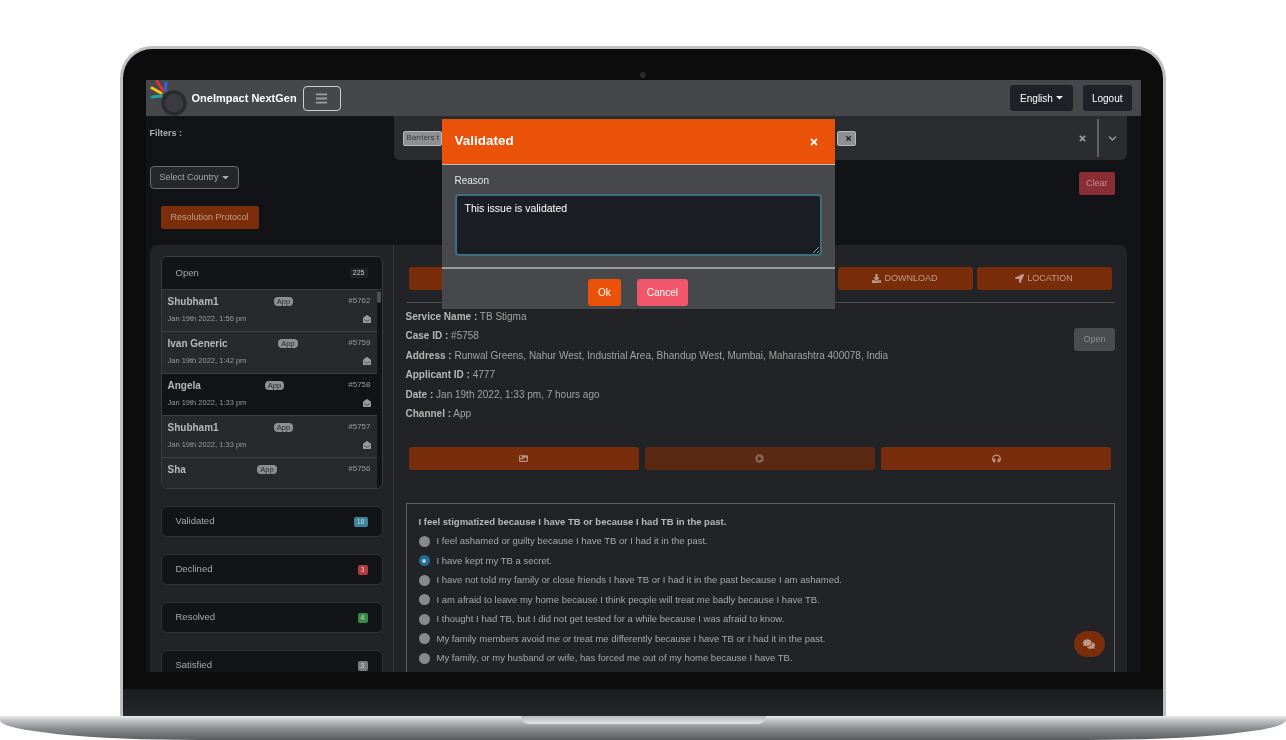 Image resolution: width=1286 pixels, height=740 pixels. Describe the element at coordinates (610, 619) in the screenshot. I see `option-label: I thought I had TB, but I did not get tested for a while because I was afraid to know.` at that location.